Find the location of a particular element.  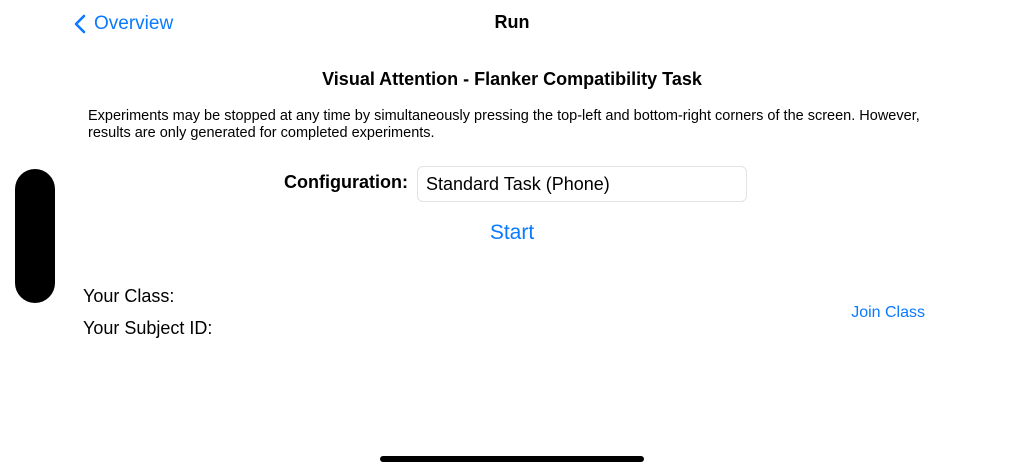

side-handle is located at coordinates (35, 236).